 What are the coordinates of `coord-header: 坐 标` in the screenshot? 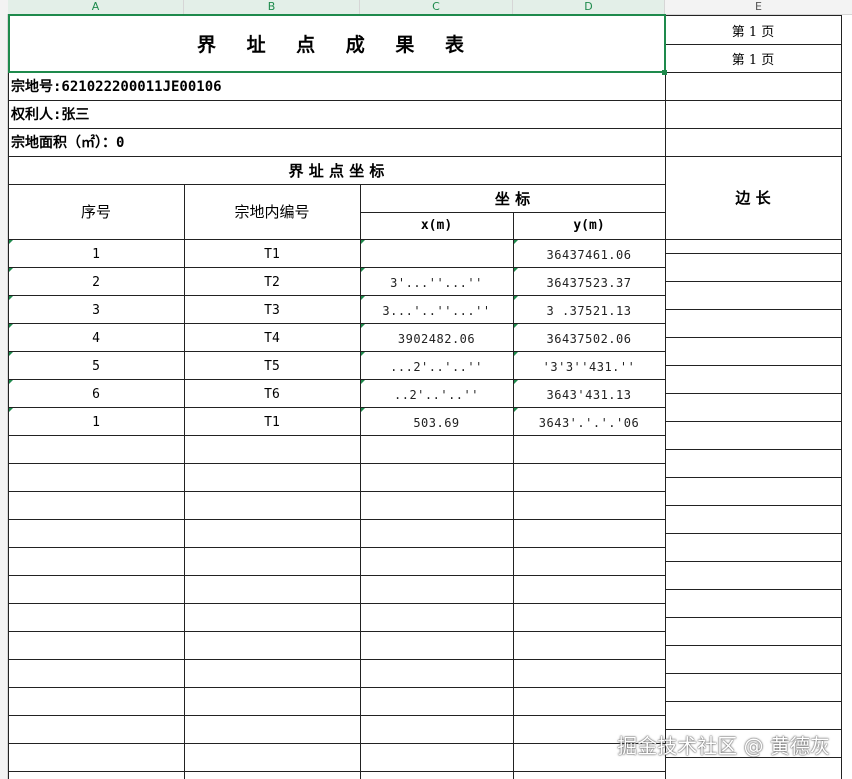 It's located at (512, 198).